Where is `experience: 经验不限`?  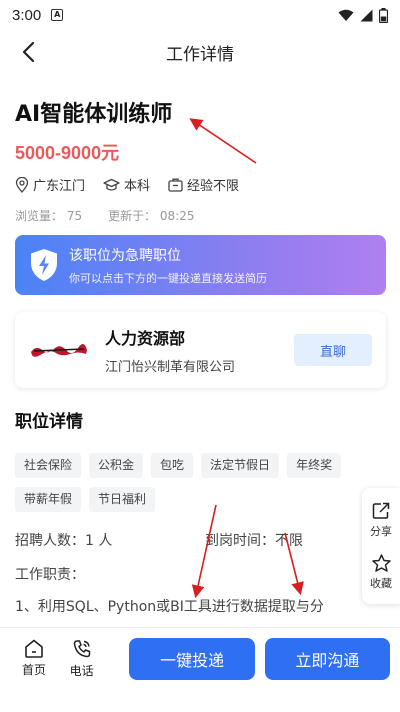 experience: 经验不限 is located at coordinates (203, 184).